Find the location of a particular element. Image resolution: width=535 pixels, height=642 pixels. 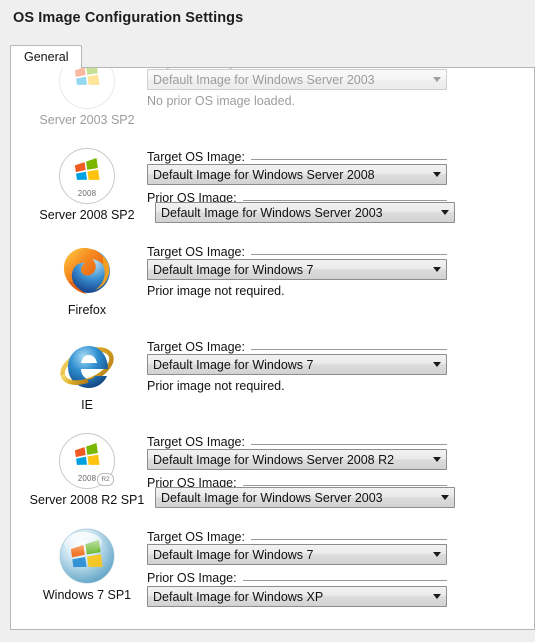

target-label-line-firefox: Target OS Image: is located at coordinates (297, 250).